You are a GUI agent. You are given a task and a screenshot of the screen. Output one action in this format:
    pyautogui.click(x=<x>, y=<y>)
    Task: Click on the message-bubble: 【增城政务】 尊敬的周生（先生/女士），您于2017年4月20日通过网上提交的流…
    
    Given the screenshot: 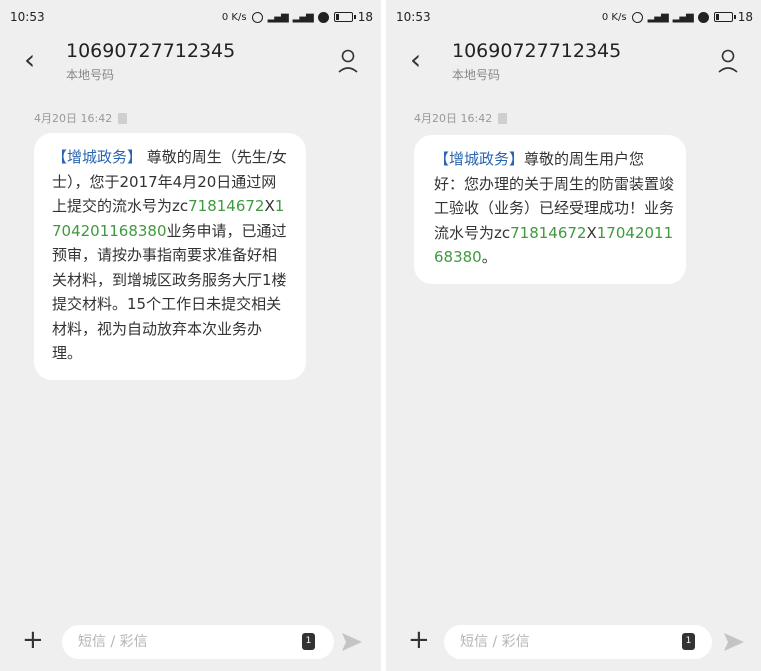 What is the action you would take?
    pyautogui.click(x=170, y=256)
    